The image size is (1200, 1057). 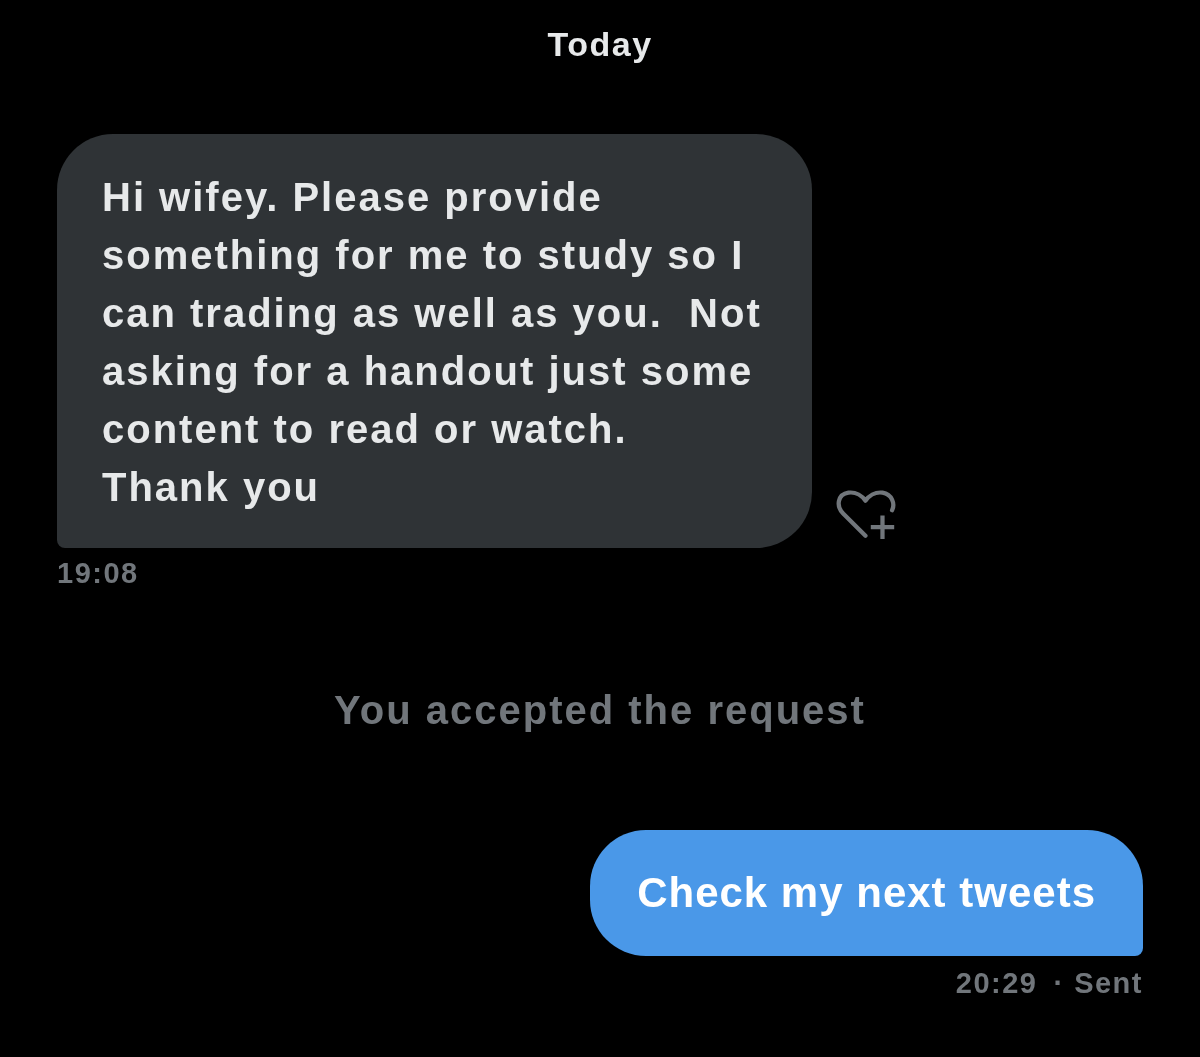 I want to click on heart-plus-icon, so click(x=866, y=515).